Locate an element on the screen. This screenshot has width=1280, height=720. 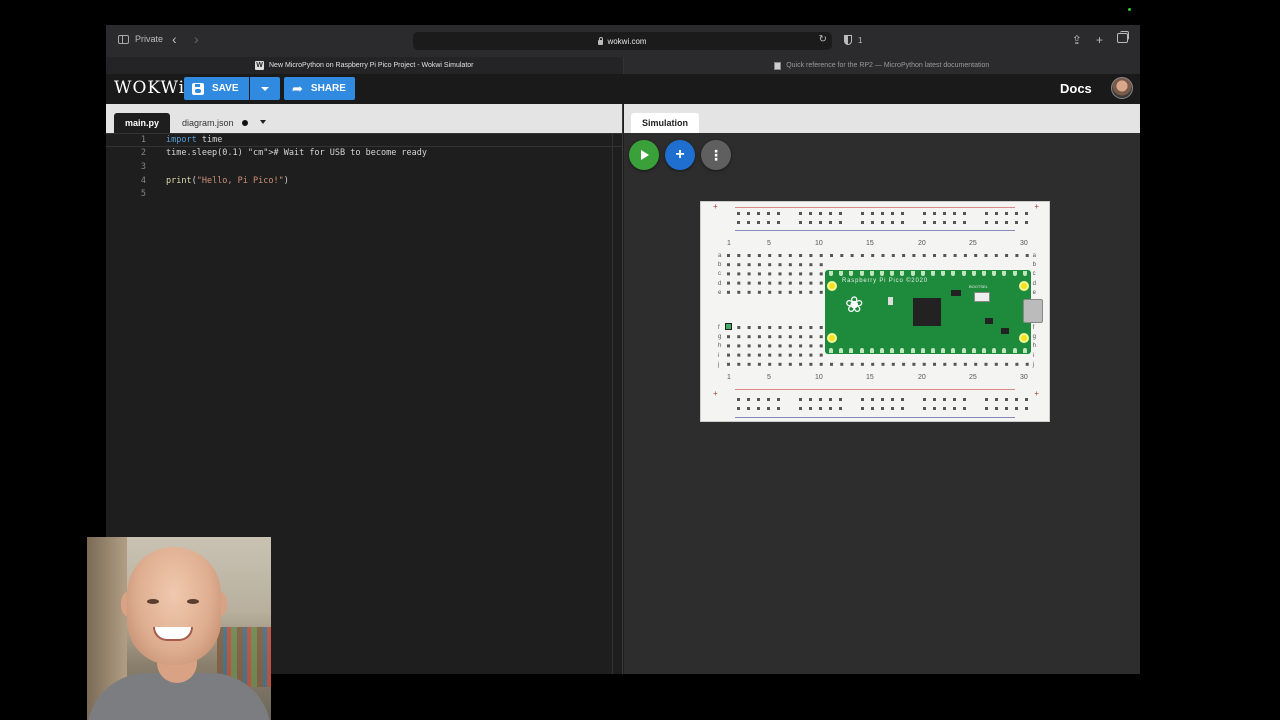
add-part-button: + is located at coordinates (680, 155).